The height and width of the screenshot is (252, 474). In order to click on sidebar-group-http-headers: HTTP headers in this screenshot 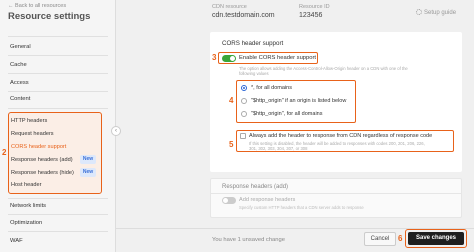, I will do `click(29, 121)`.